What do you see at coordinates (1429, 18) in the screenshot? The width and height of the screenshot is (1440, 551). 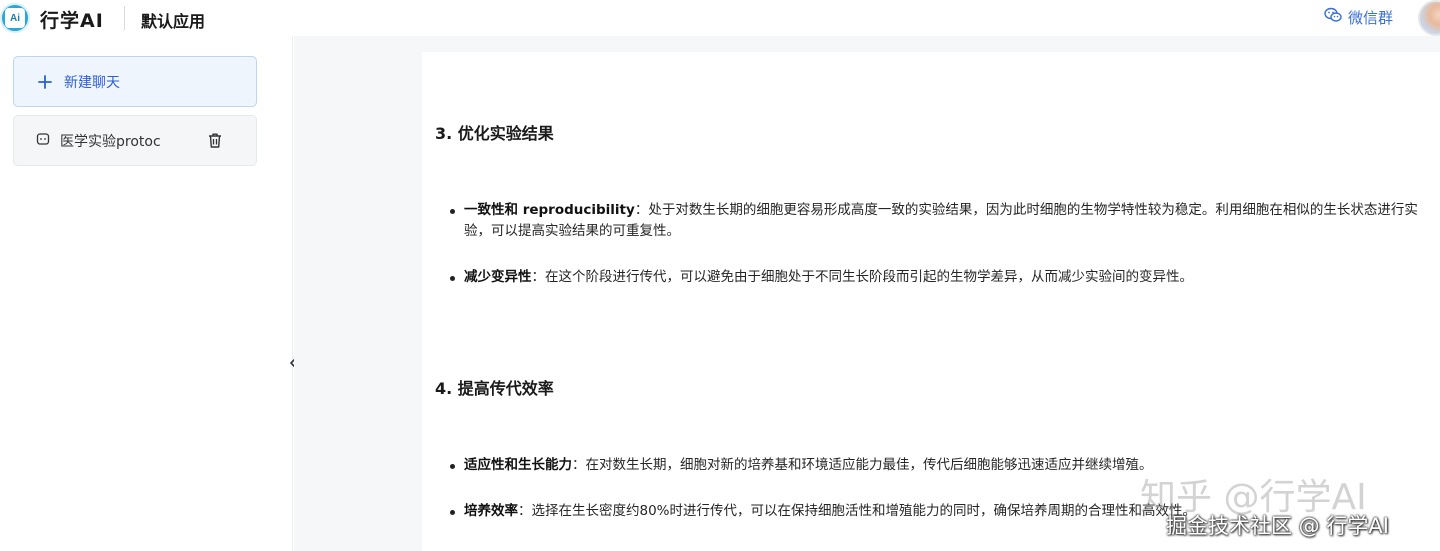 I see `user-avatar` at bounding box center [1429, 18].